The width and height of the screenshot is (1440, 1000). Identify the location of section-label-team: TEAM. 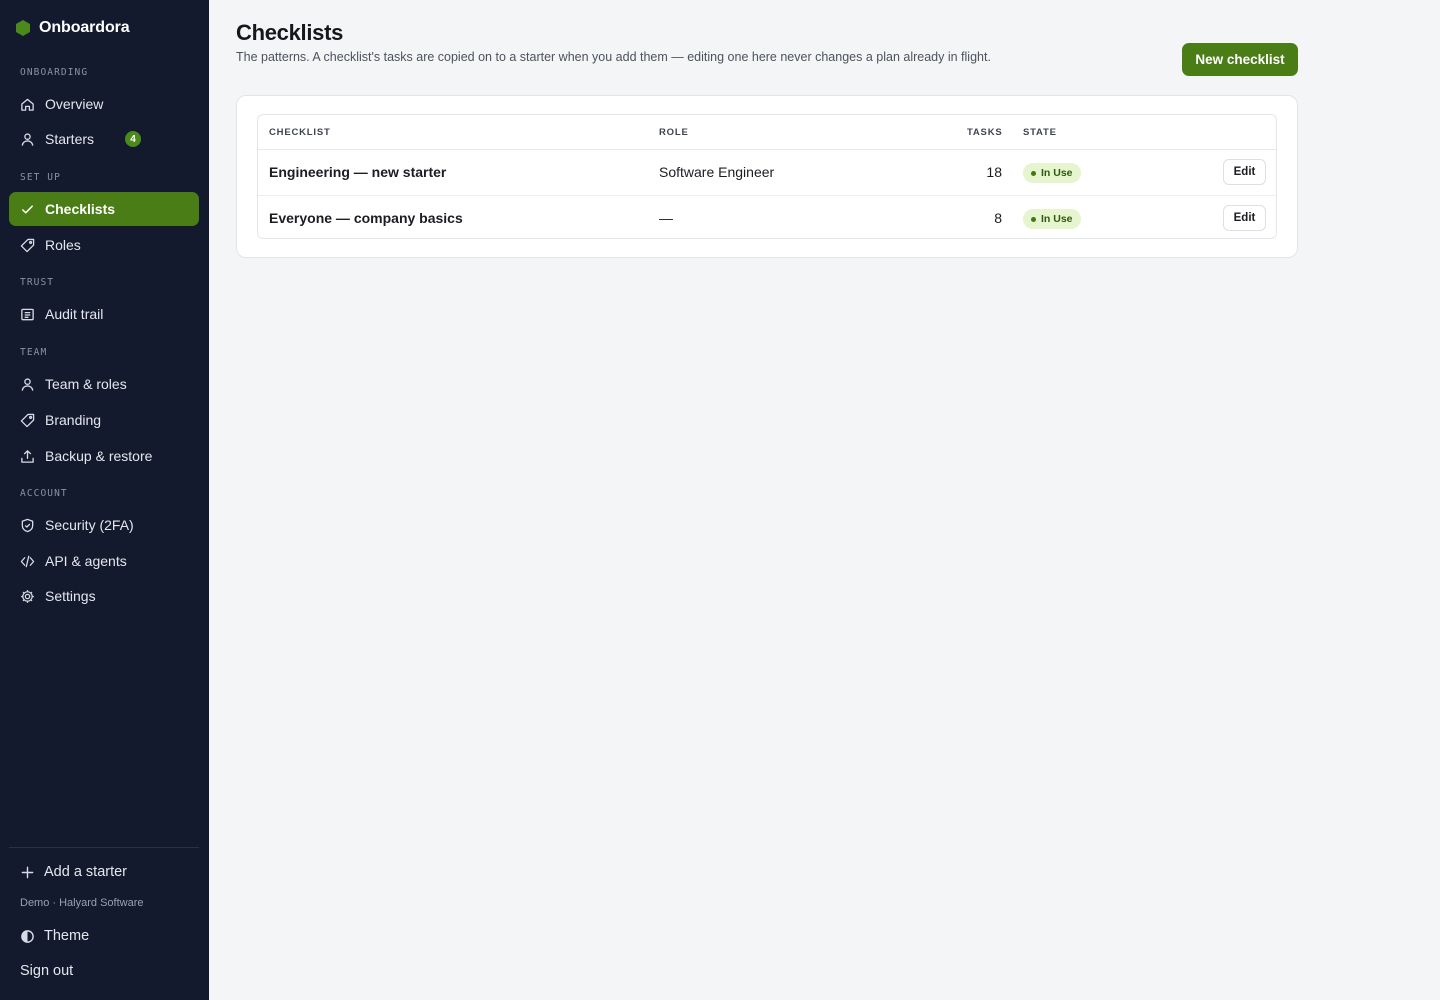
(34, 352).